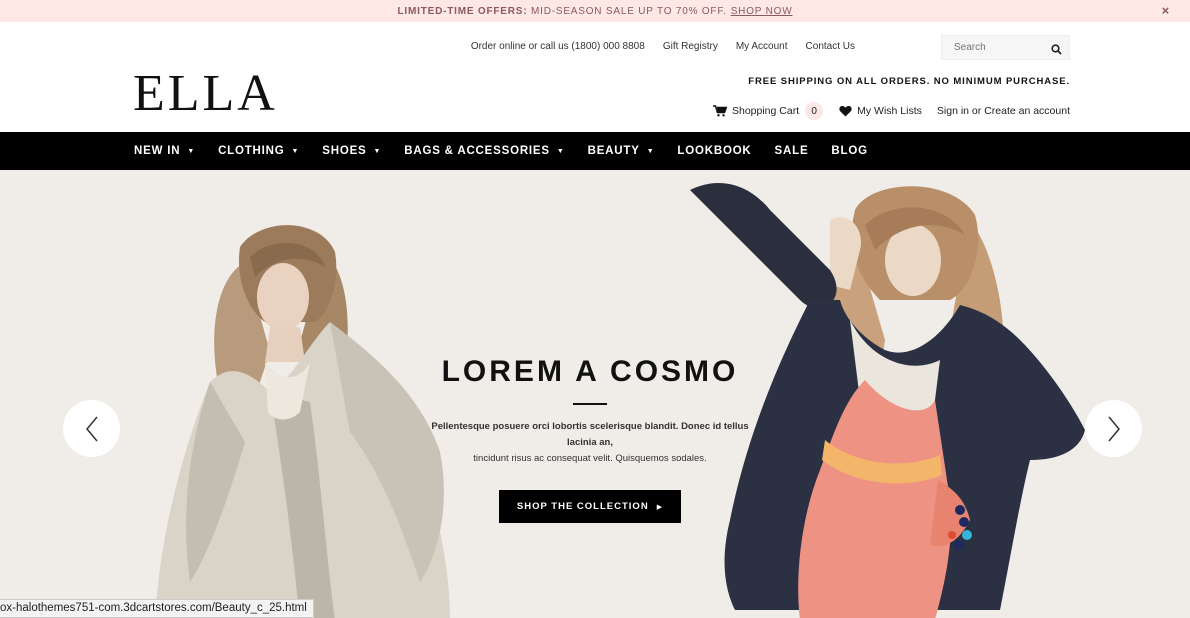 Image resolution: width=1190 pixels, height=618 pixels. I want to click on slider-prev-button, so click(91, 428).